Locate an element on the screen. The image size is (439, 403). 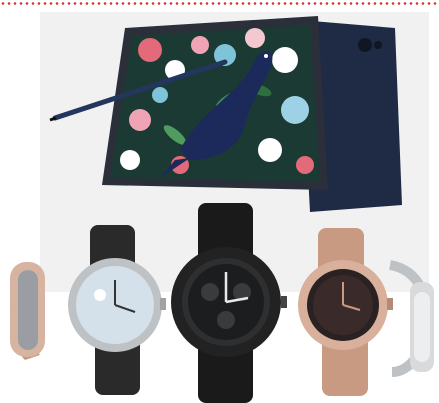
watch-silver is located at coordinates (117, 310).